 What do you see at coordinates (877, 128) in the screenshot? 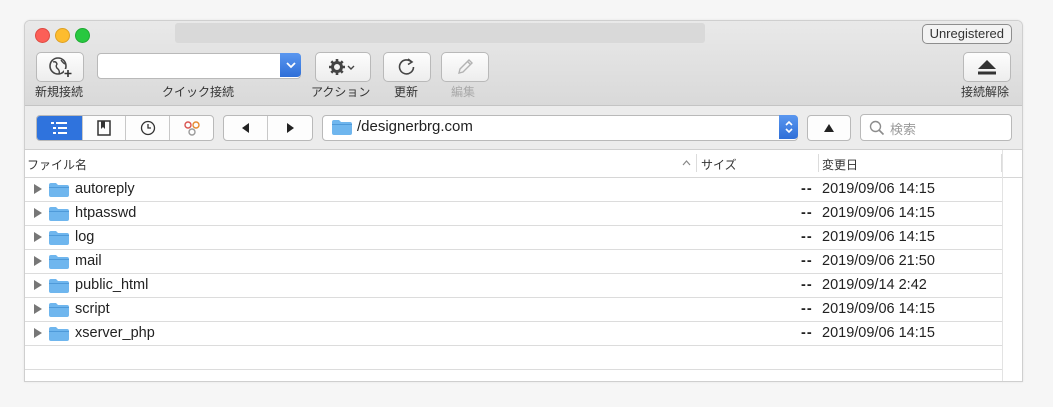
I see `search-icon` at bounding box center [877, 128].